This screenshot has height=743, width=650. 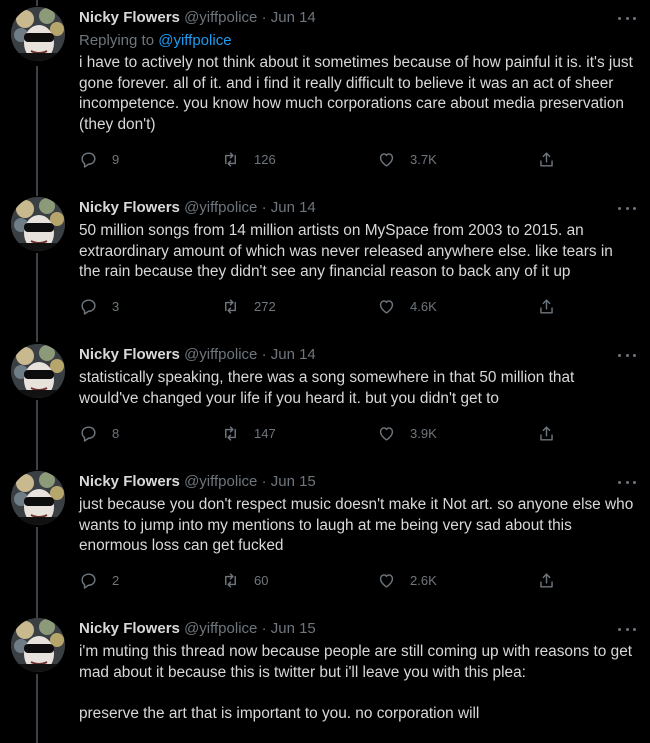 I want to click on tweet-actions: 8 147 3.9K, so click(x=319, y=433).